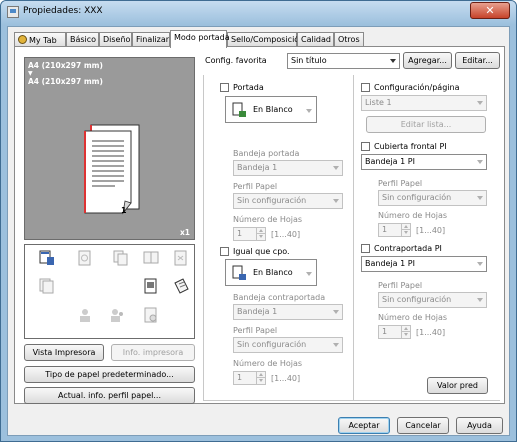  What do you see at coordinates (432, 198) in the screenshot?
I see `front-cover-pi-profile-combo: Sin configuración` at bounding box center [432, 198].